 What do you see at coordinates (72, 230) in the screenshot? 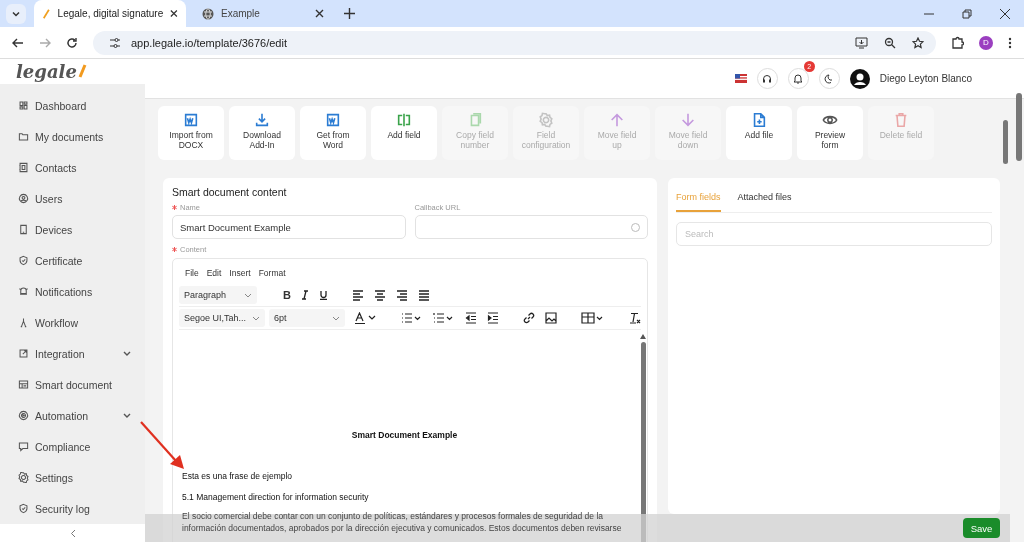
I see `sidebar-item: Devices` at bounding box center [72, 230].